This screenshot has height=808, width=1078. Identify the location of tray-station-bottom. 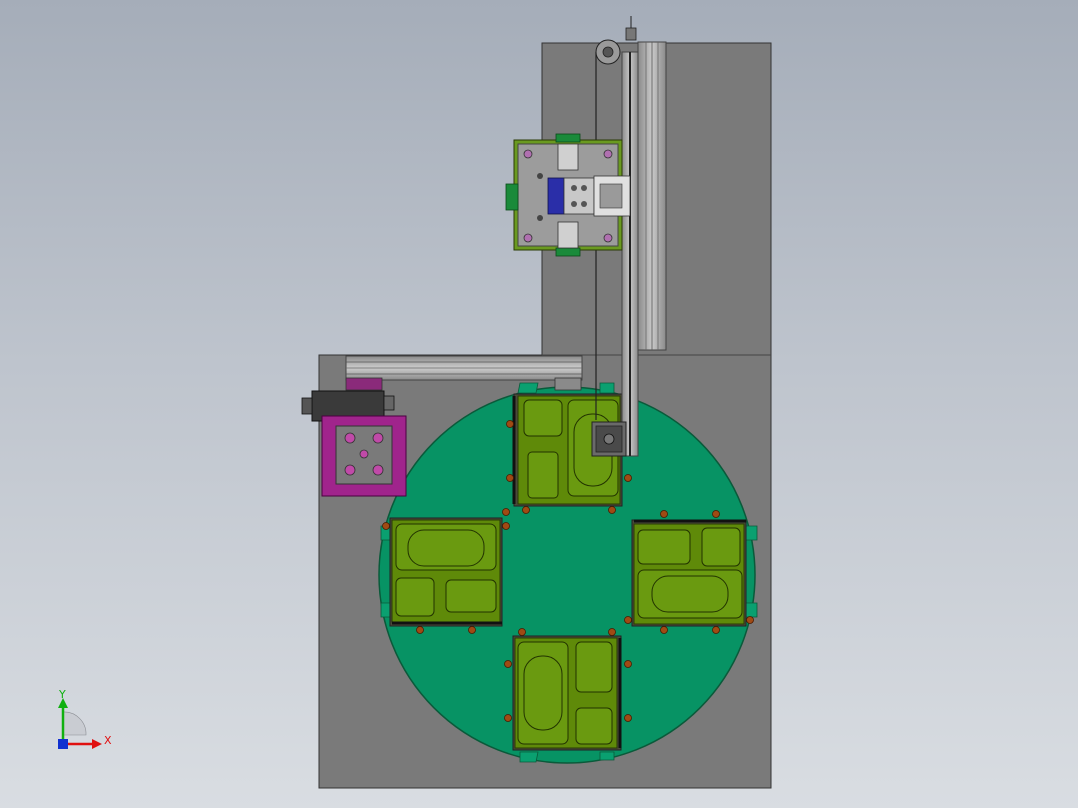
(567, 693).